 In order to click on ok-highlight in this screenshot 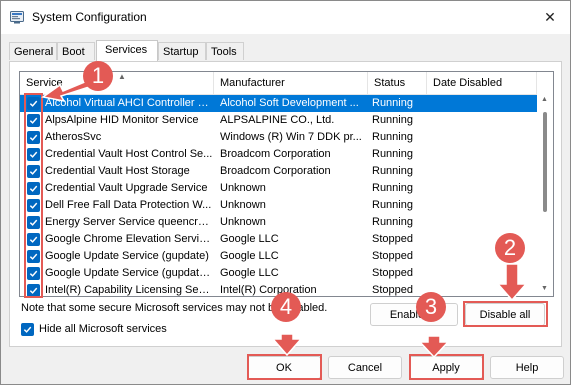, I will do `click(284, 367)`.